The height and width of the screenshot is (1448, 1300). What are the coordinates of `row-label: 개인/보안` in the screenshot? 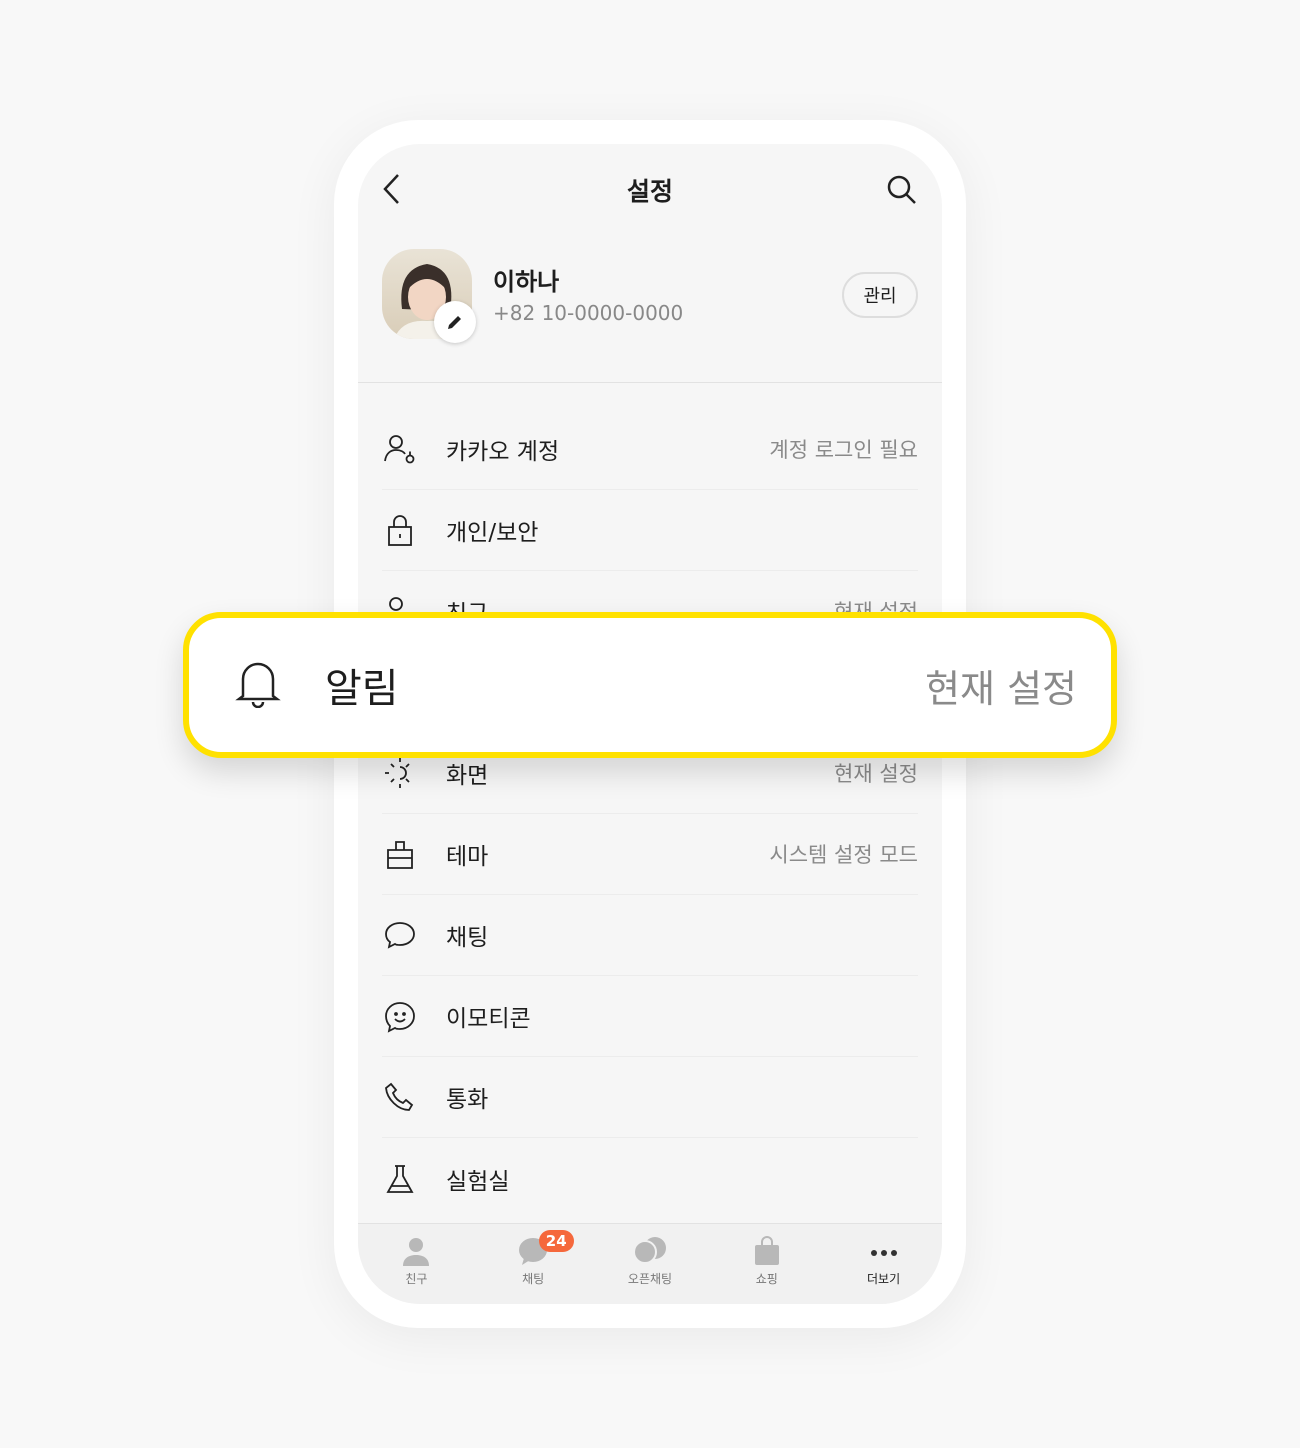 It's located at (492, 533).